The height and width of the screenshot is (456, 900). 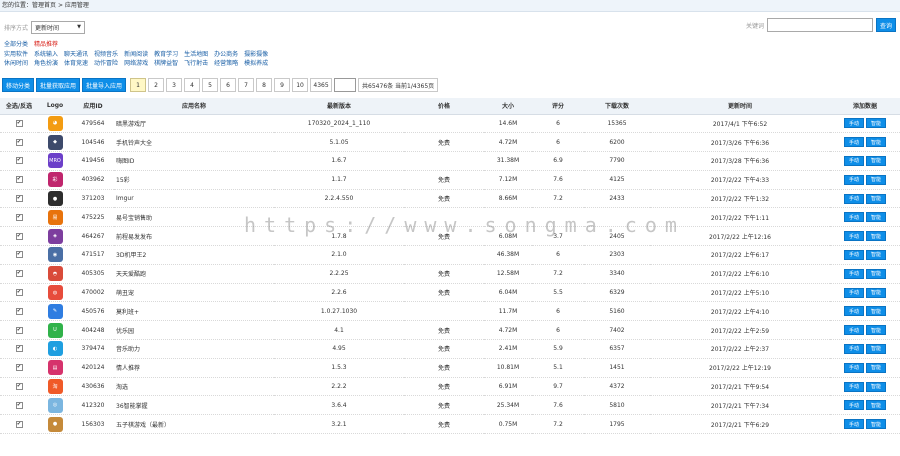 I want to click on category-link: 视频音乐, so click(x=106, y=55).